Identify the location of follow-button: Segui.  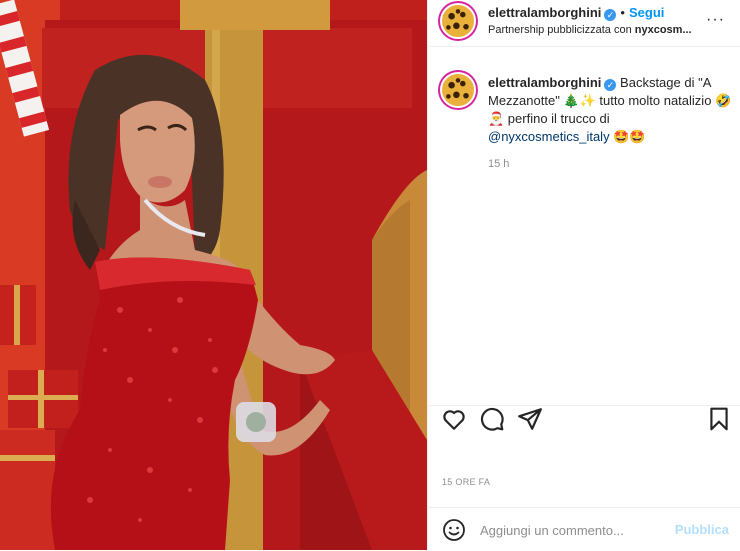
(646, 12).